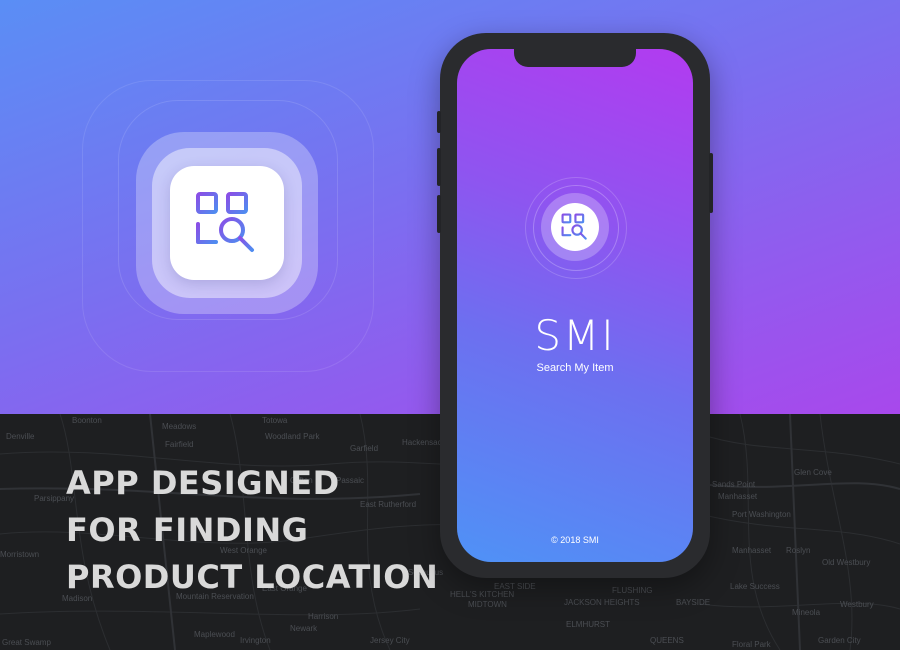 The height and width of the screenshot is (650, 900). I want to click on map-label: Jersey City, so click(390, 640).